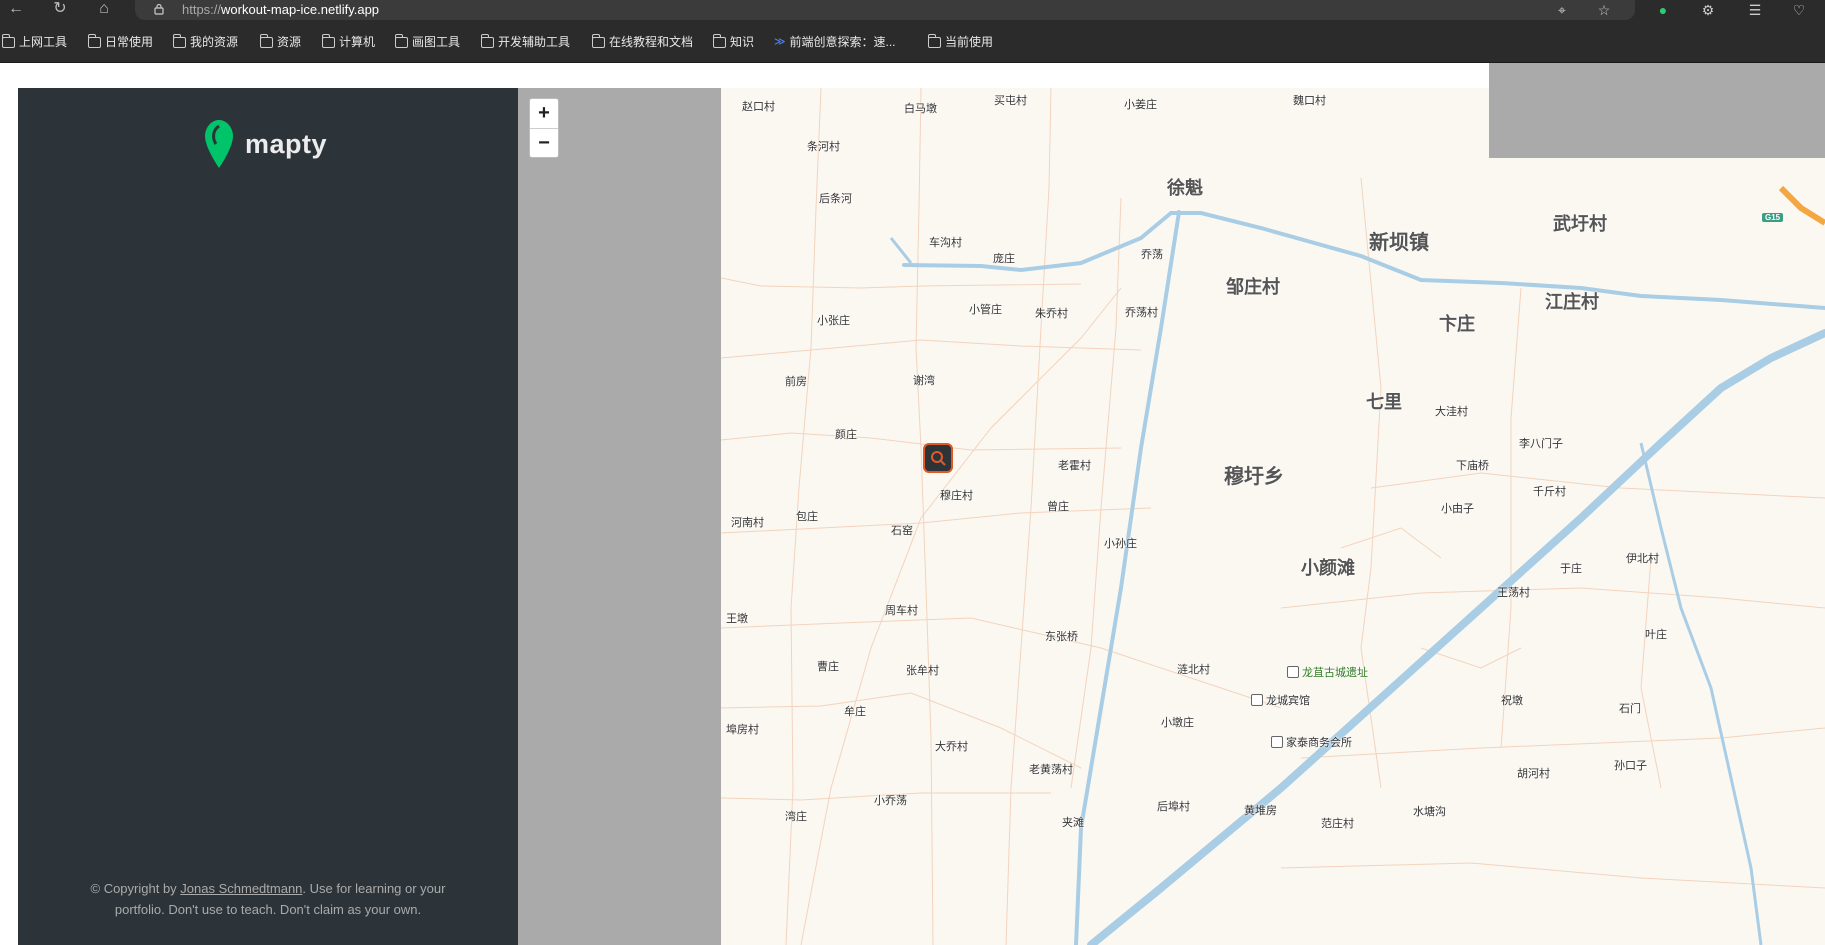  Describe the element at coordinates (1004, 258) in the screenshot. I see `place-label: 庞庄` at that location.